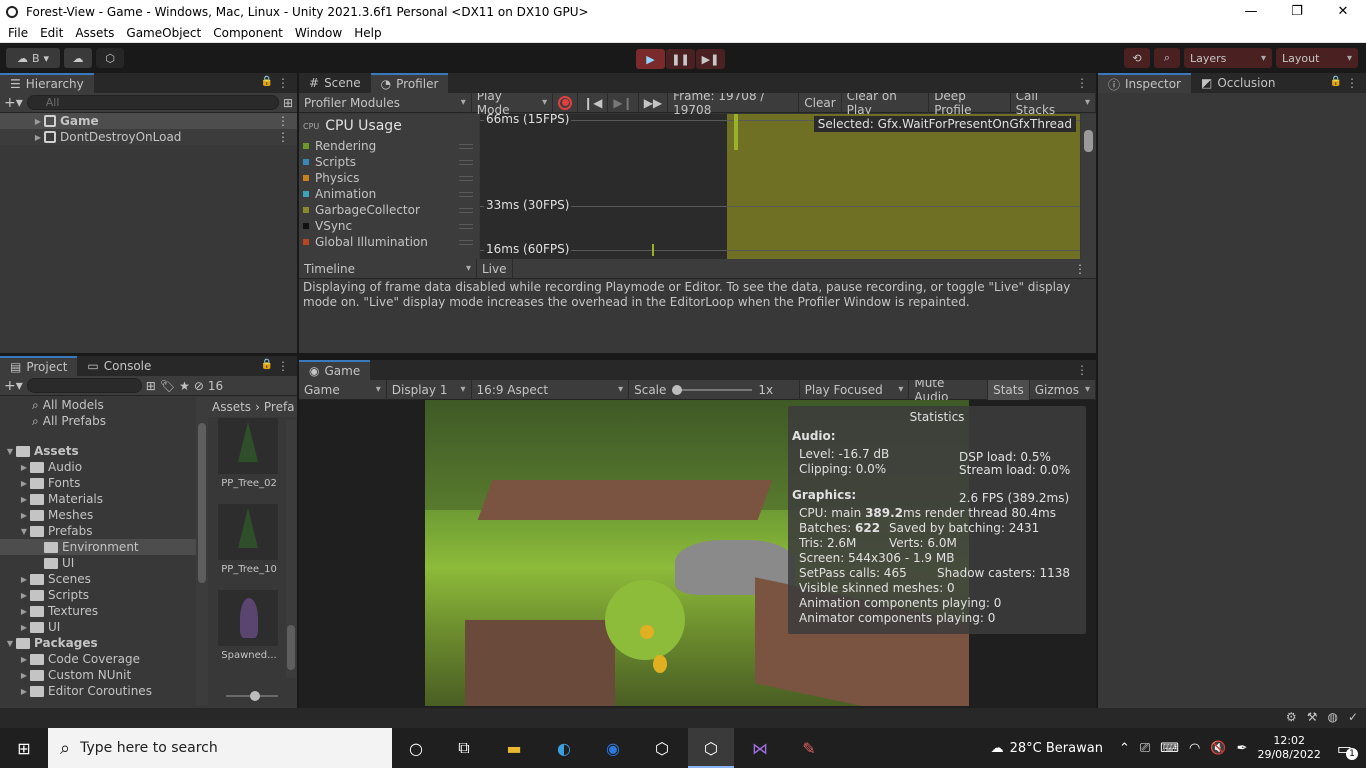  I want to click on live-toggle: Live, so click(495, 268).